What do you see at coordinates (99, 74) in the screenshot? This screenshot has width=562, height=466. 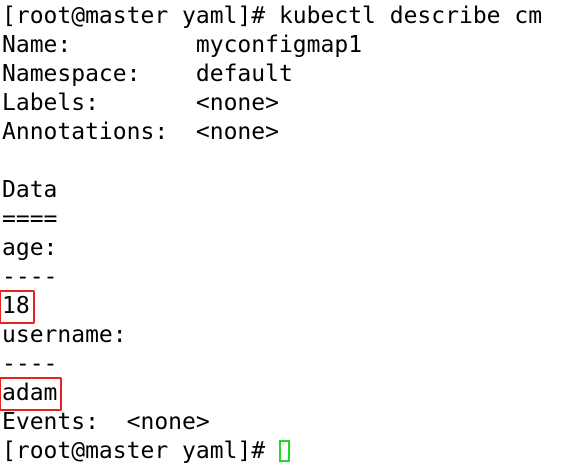 I see `field-key: Namespace:` at bounding box center [99, 74].